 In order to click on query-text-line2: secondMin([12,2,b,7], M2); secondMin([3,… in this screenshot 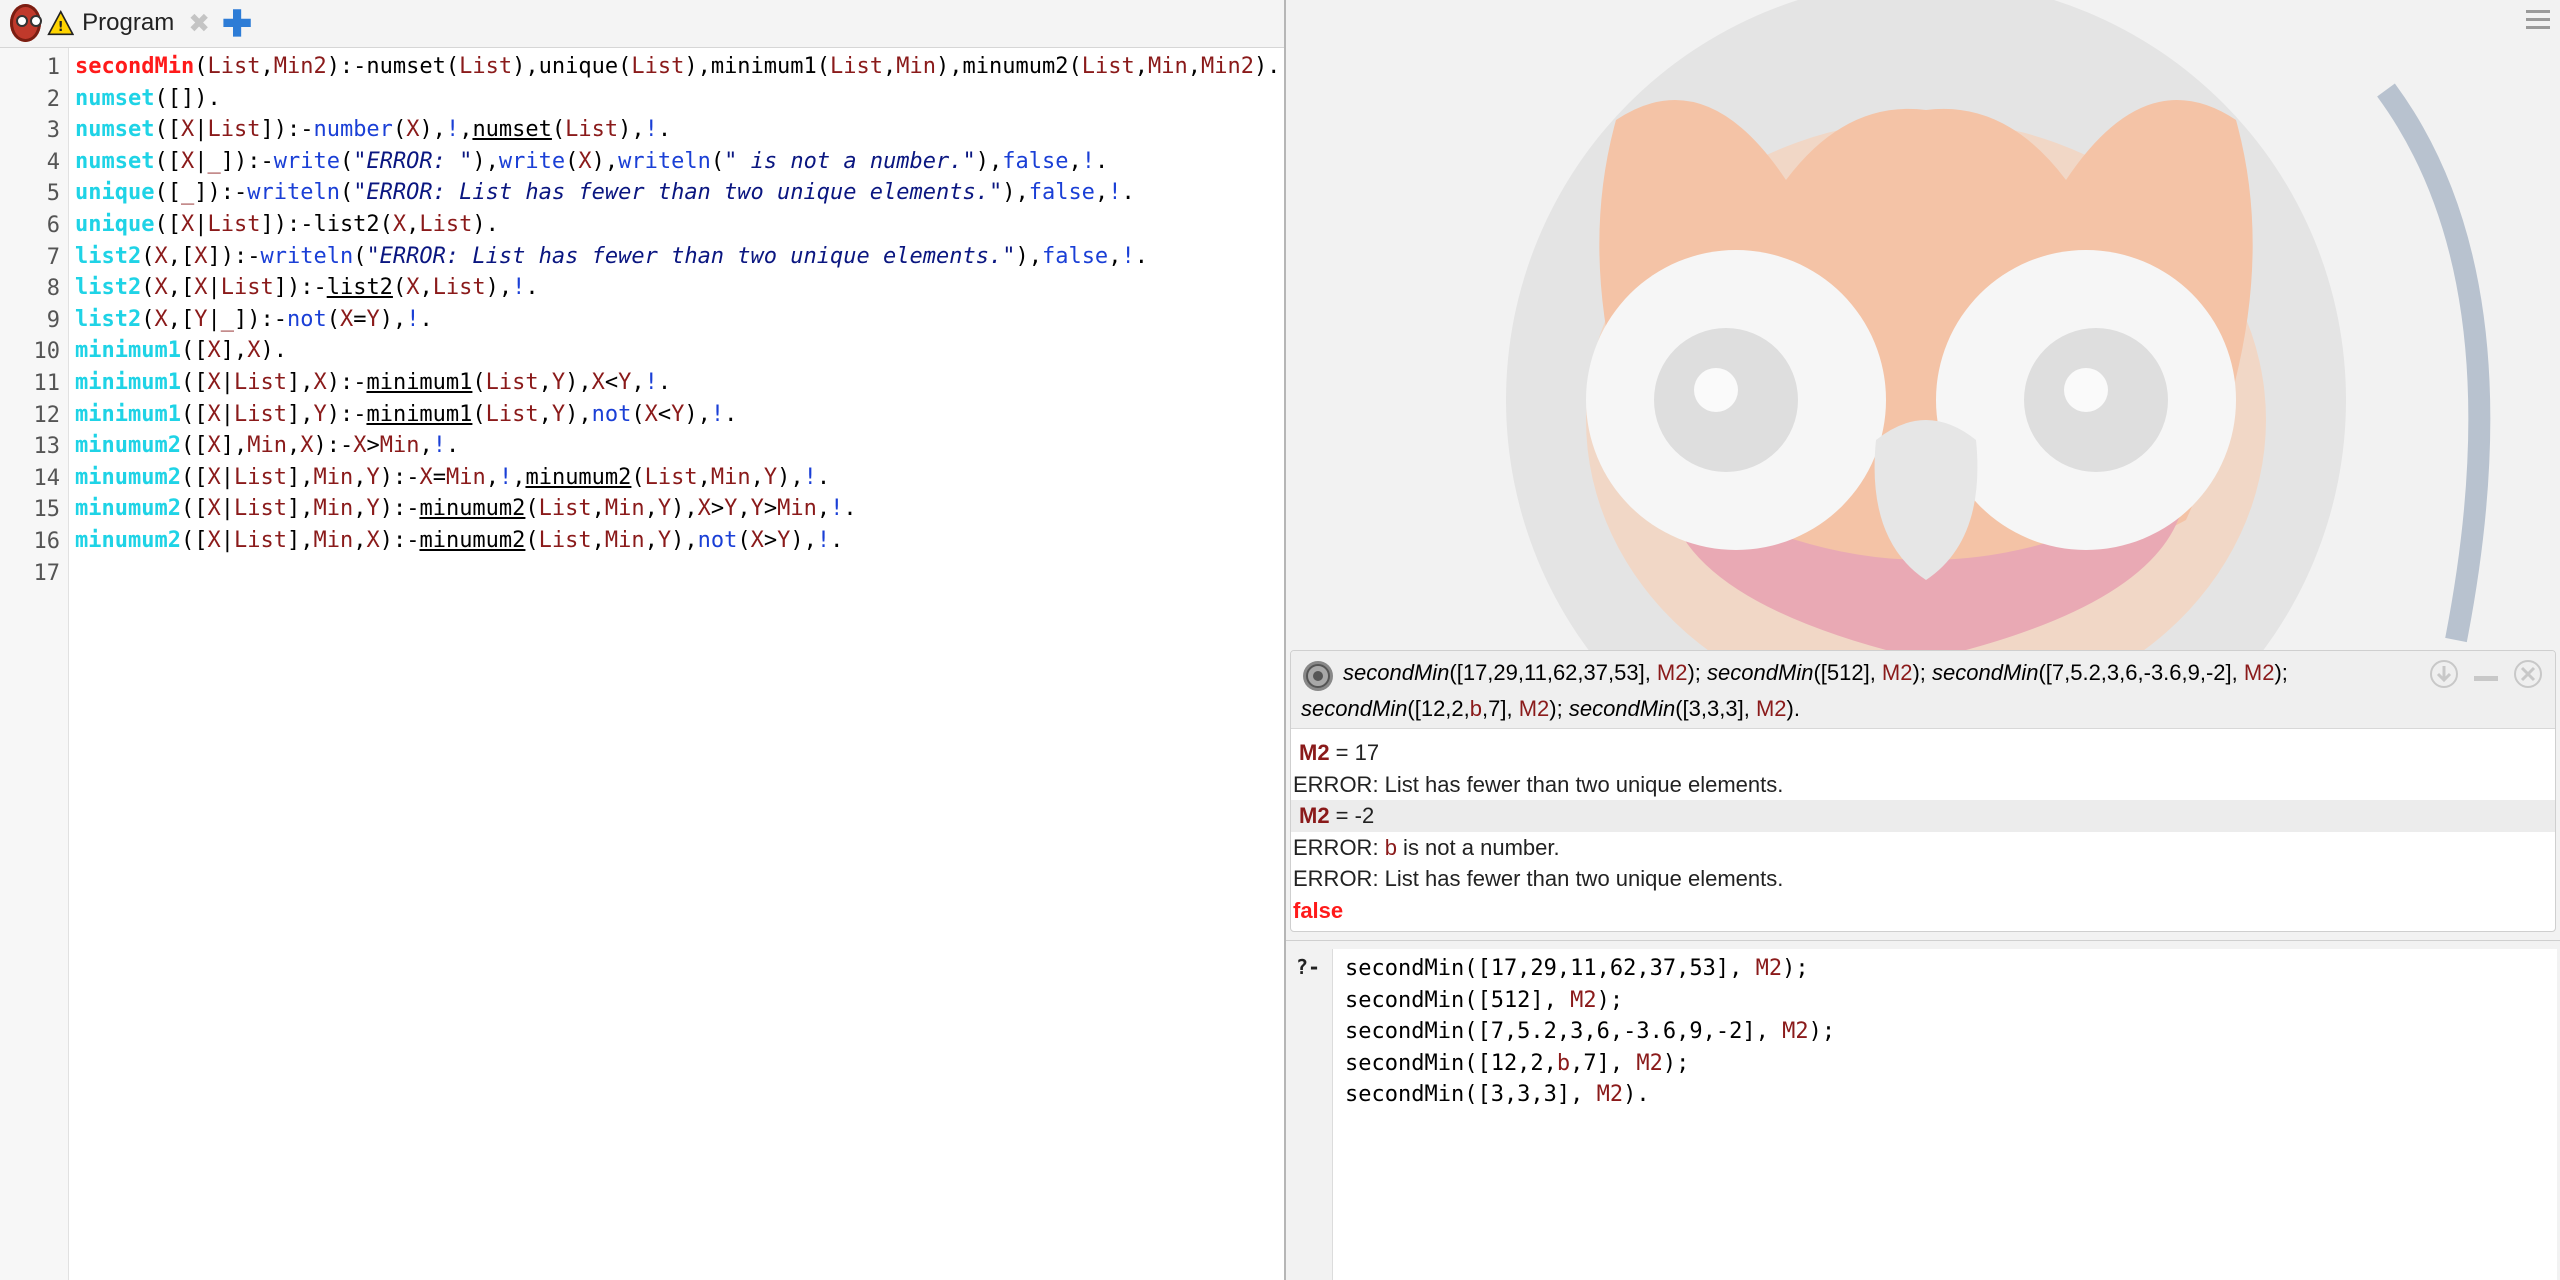, I will do `click(1550, 709)`.